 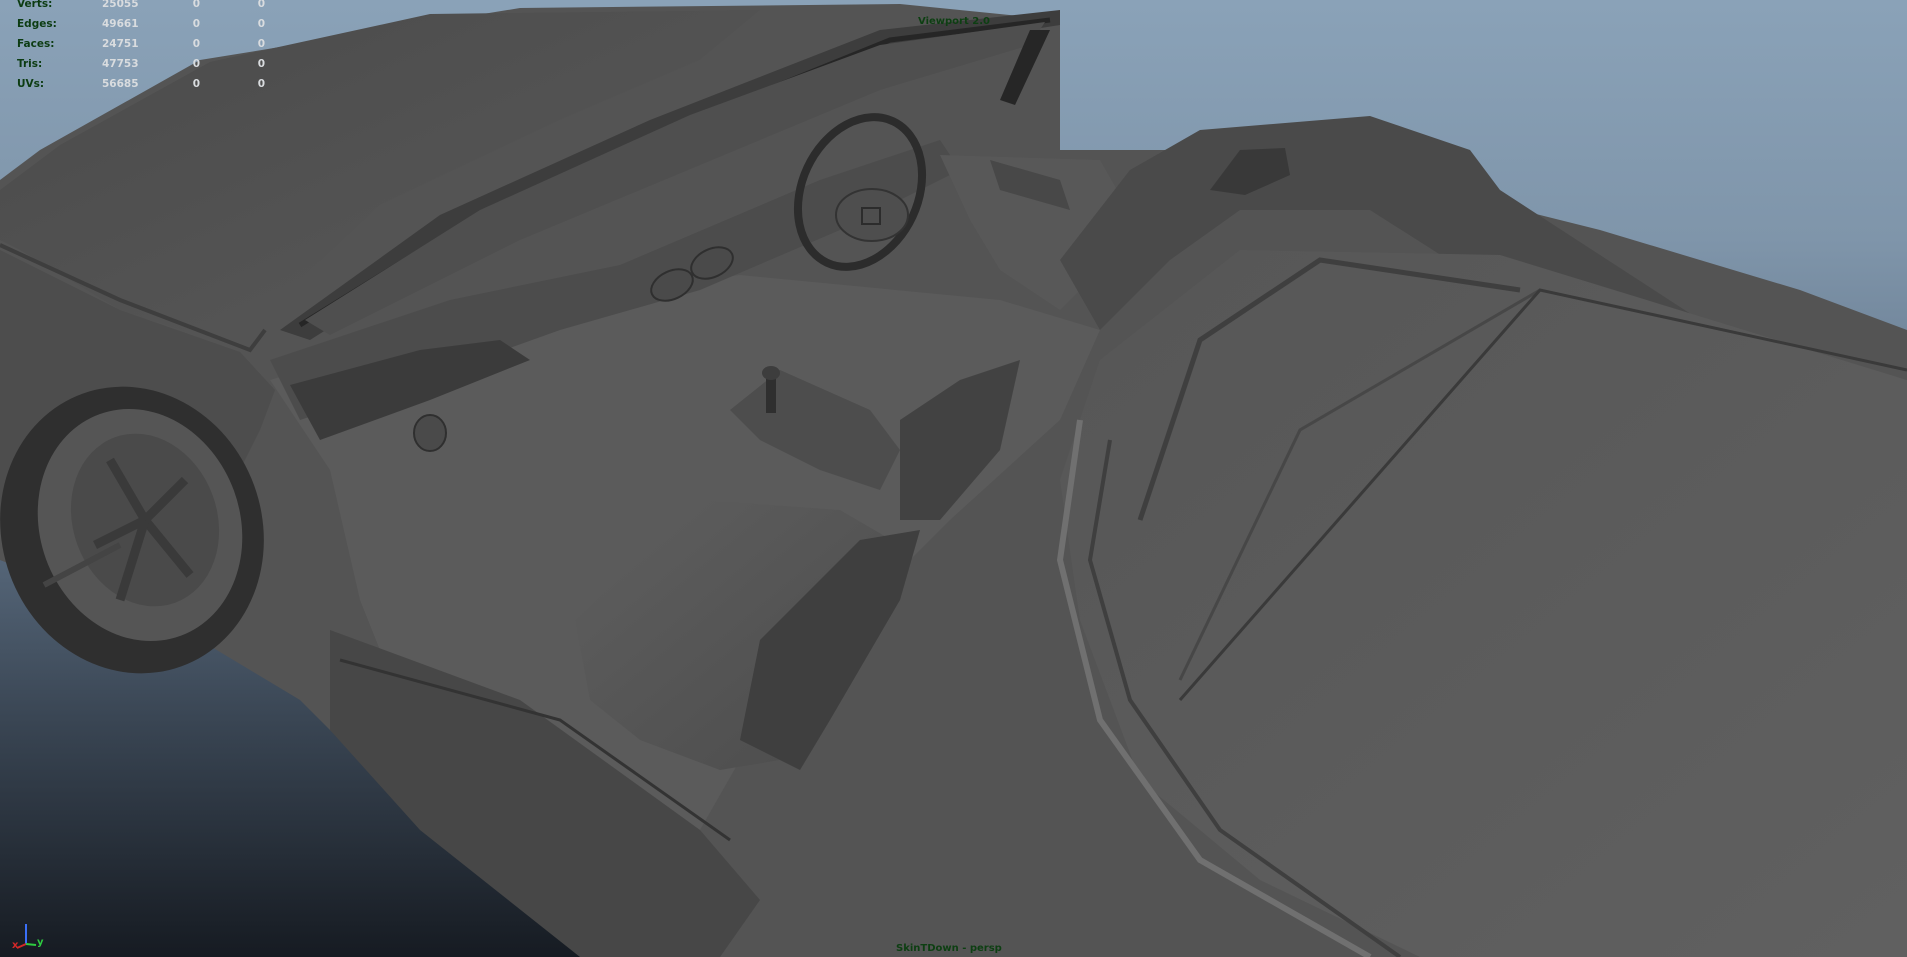 What do you see at coordinates (37, 24) in the screenshot?
I see `hud-label: Edges:` at bounding box center [37, 24].